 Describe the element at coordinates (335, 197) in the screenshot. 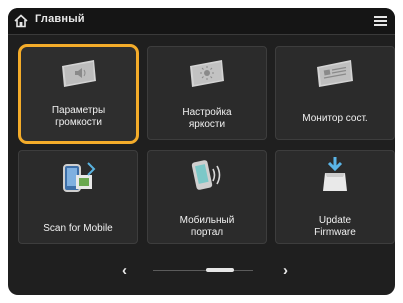

I see `tile-update-firmware: Update Firmware` at that location.